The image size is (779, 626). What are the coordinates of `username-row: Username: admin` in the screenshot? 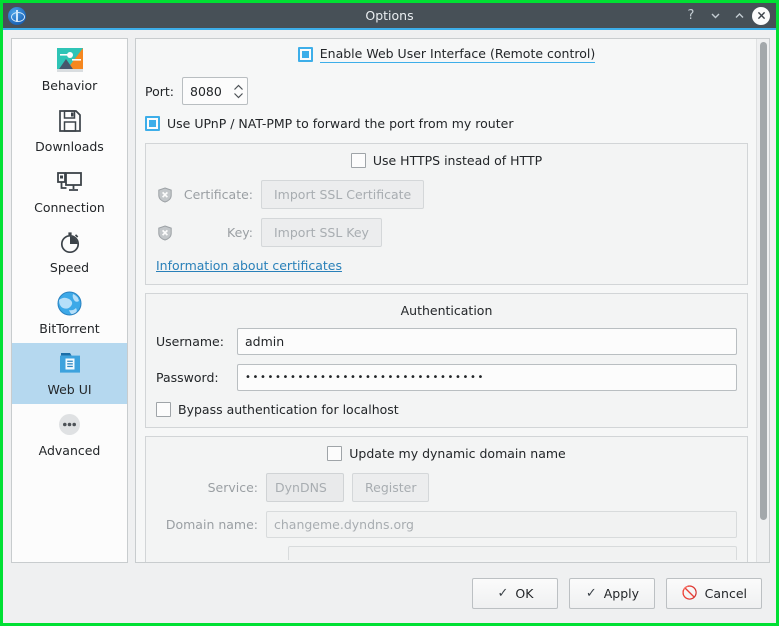 It's located at (446, 341).